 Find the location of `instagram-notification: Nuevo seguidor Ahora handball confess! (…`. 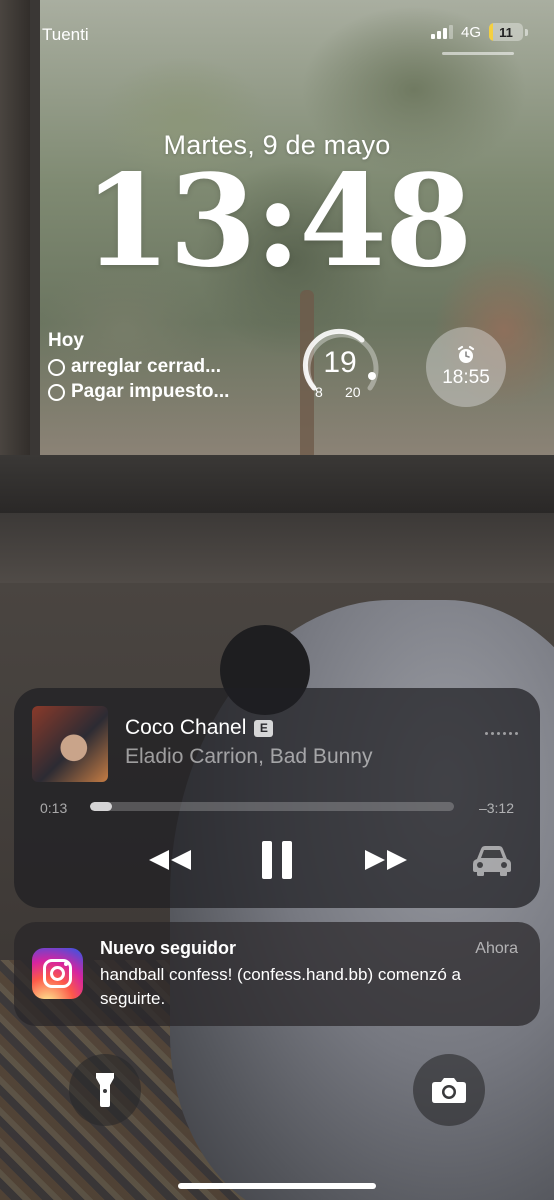

instagram-notification: Nuevo seguidor Ahora handball confess! (… is located at coordinates (277, 974).